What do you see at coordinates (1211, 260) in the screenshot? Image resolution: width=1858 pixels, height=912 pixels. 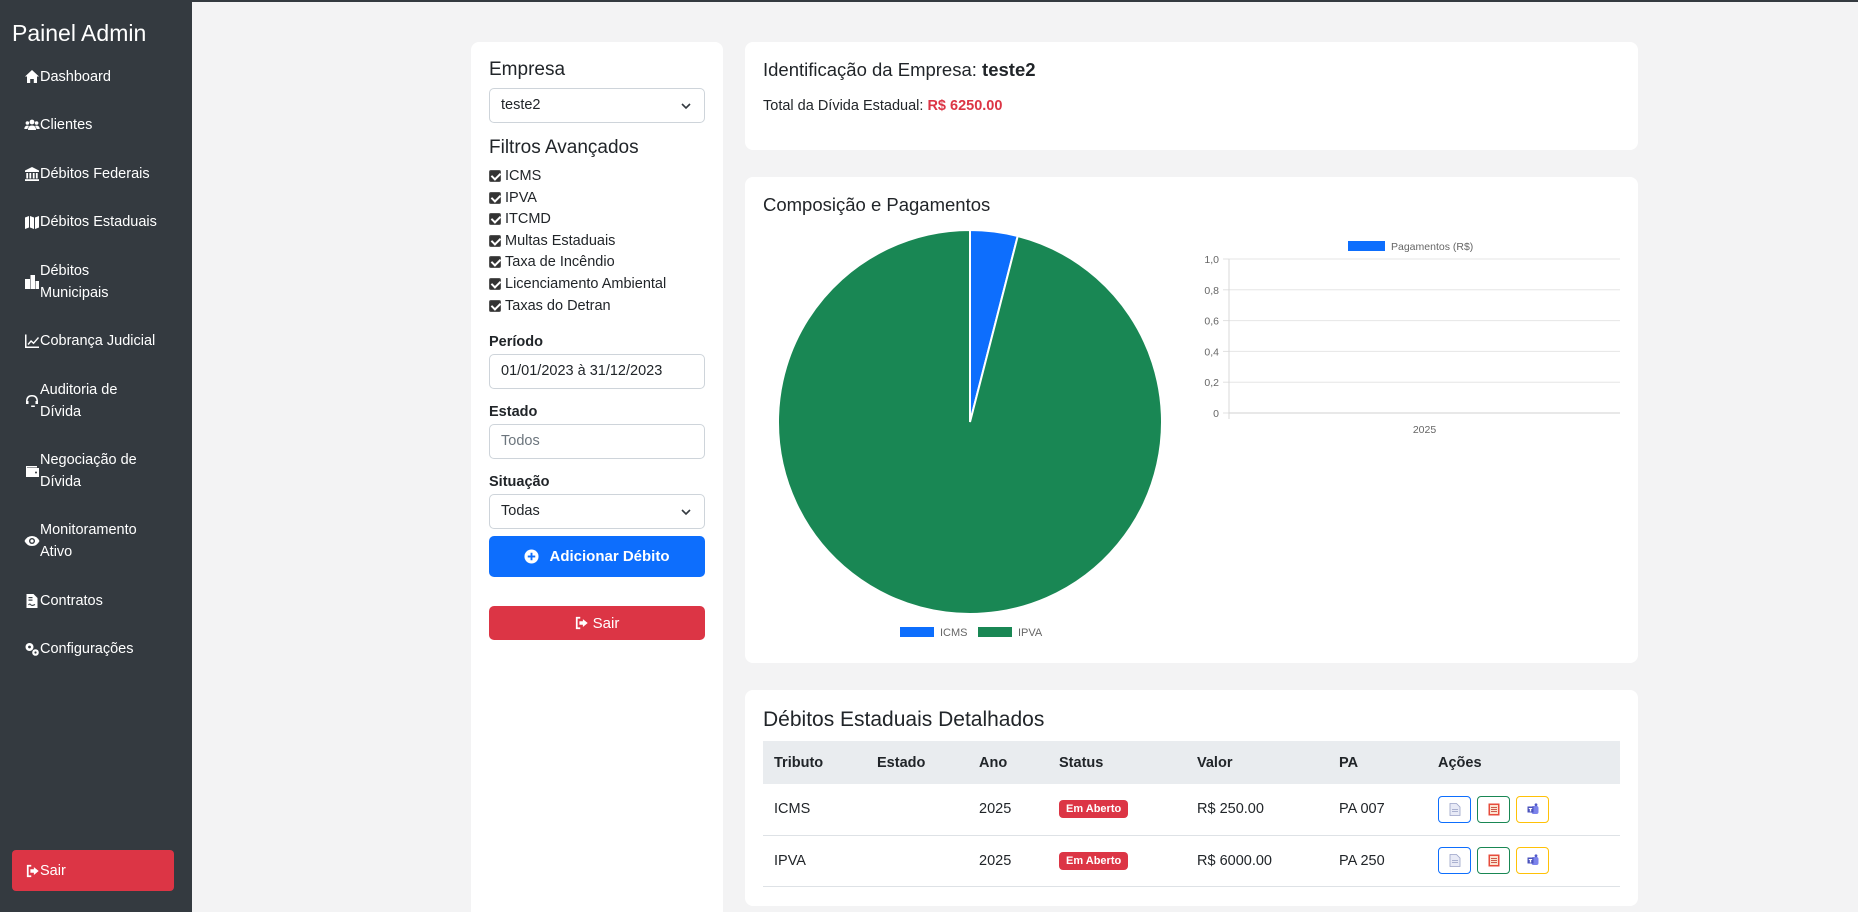 I see `y-tick-label: 1,0` at bounding box center [1211, 260].